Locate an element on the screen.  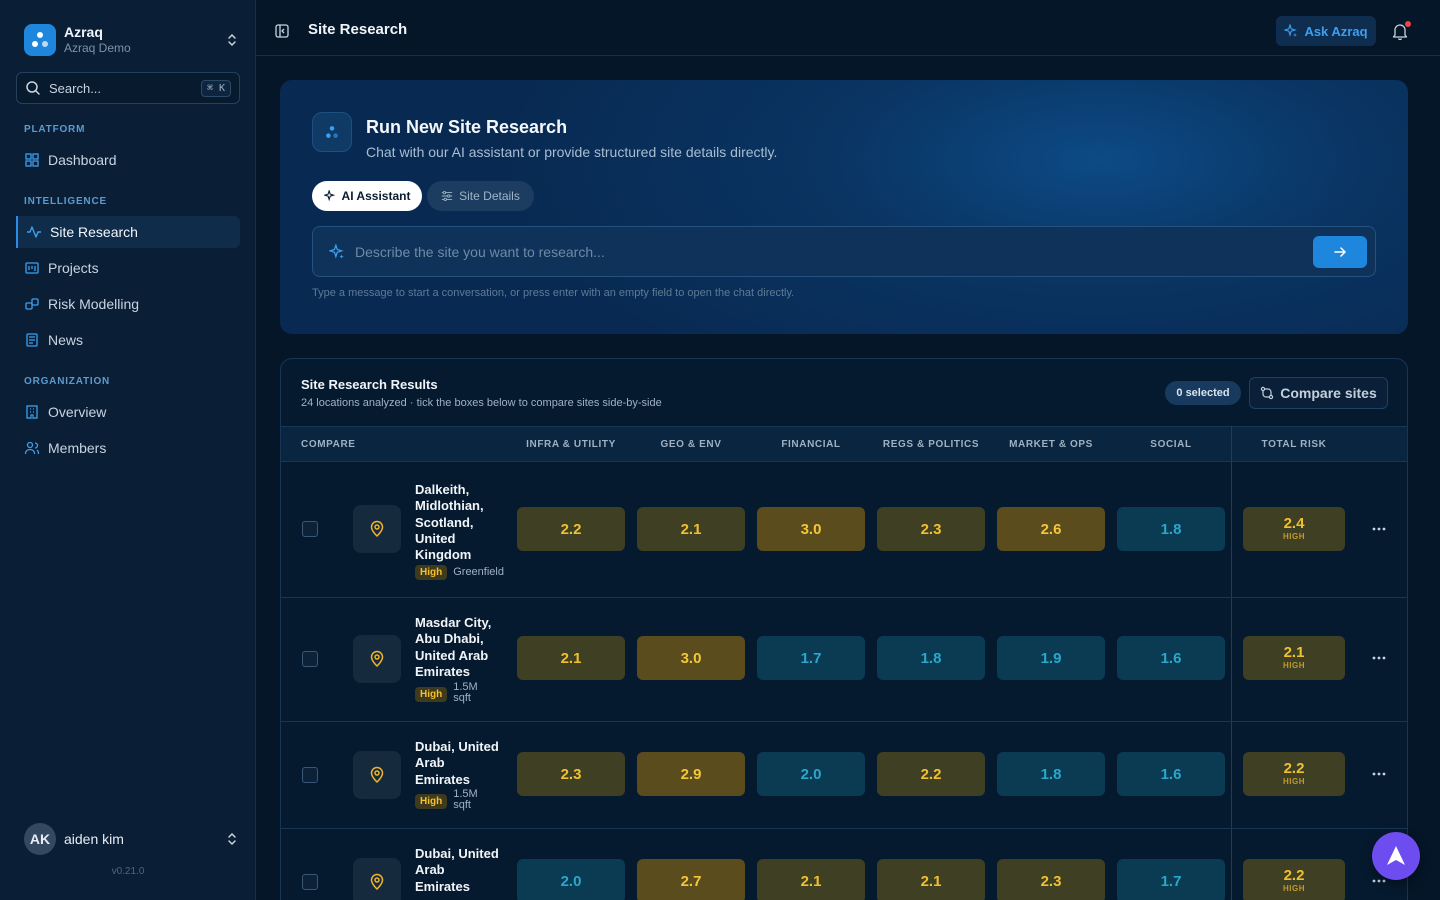
search-icon is located at coordinates (33, 88).